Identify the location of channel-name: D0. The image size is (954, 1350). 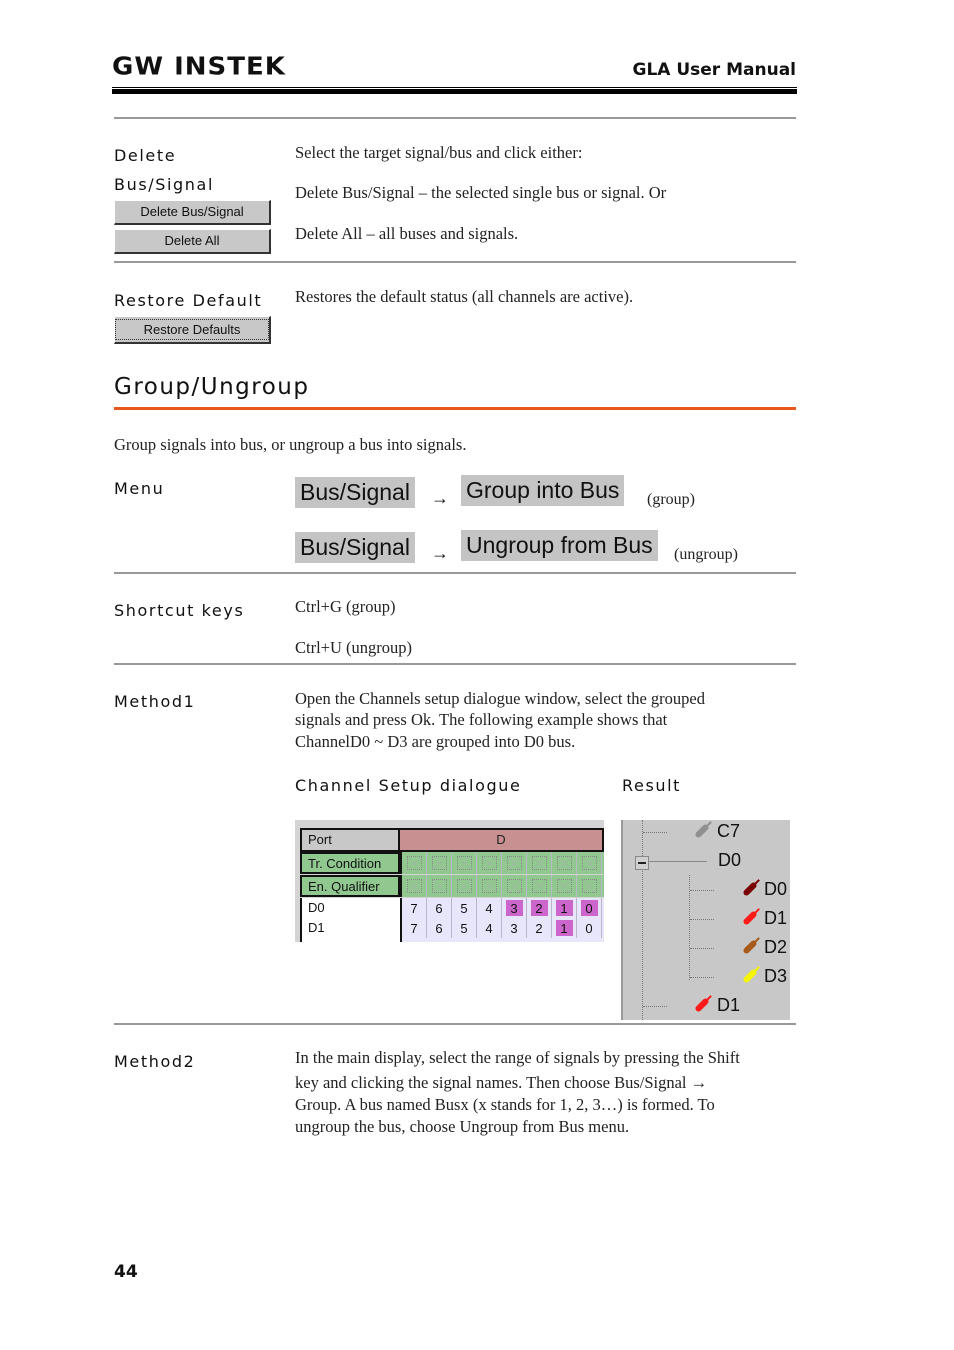
(350, 908).